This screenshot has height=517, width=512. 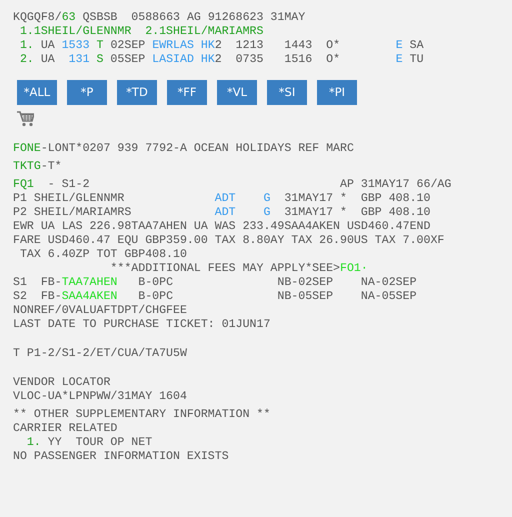 What do you see at coordinates (221, 46) in the screenshot?
I see `terminal-line: 1. UA 1533 T 02SEP EWRLAS HK2 1213 1443 O* E SA` at bounding box center [221, 46].